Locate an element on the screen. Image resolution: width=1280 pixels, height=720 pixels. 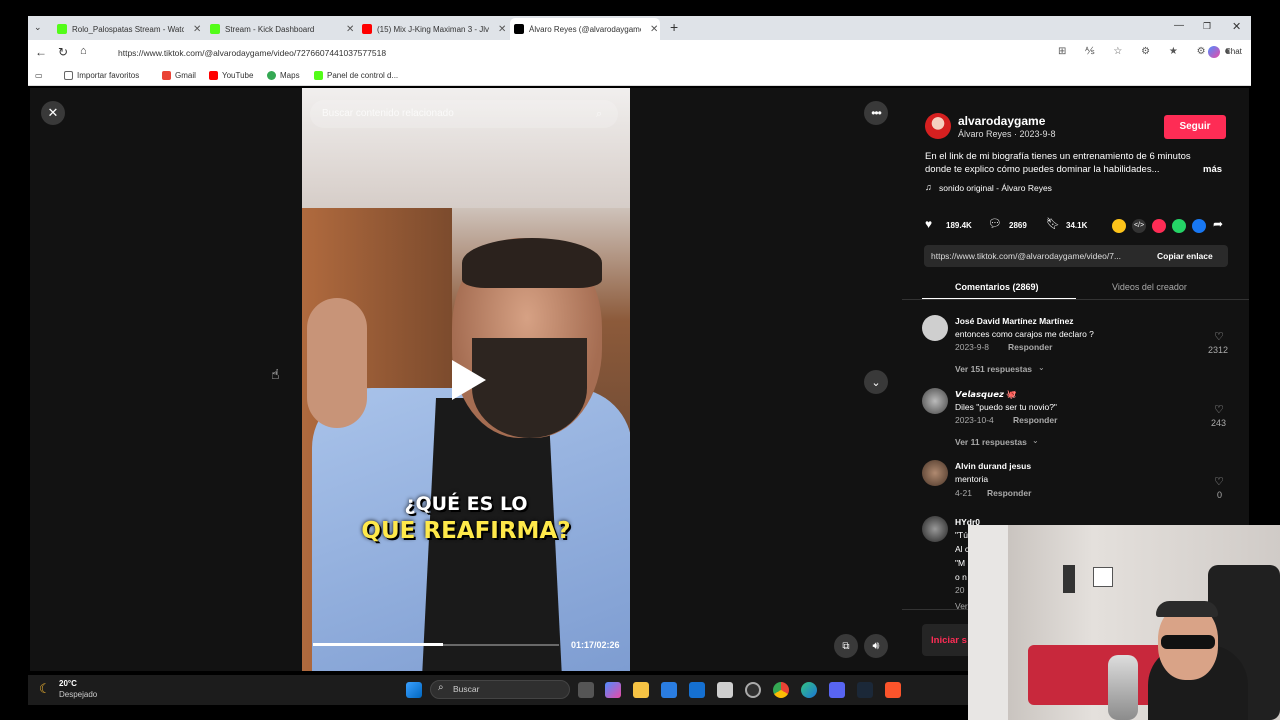
comment-icon: 💬︎ is located at coordinates (995, 223).